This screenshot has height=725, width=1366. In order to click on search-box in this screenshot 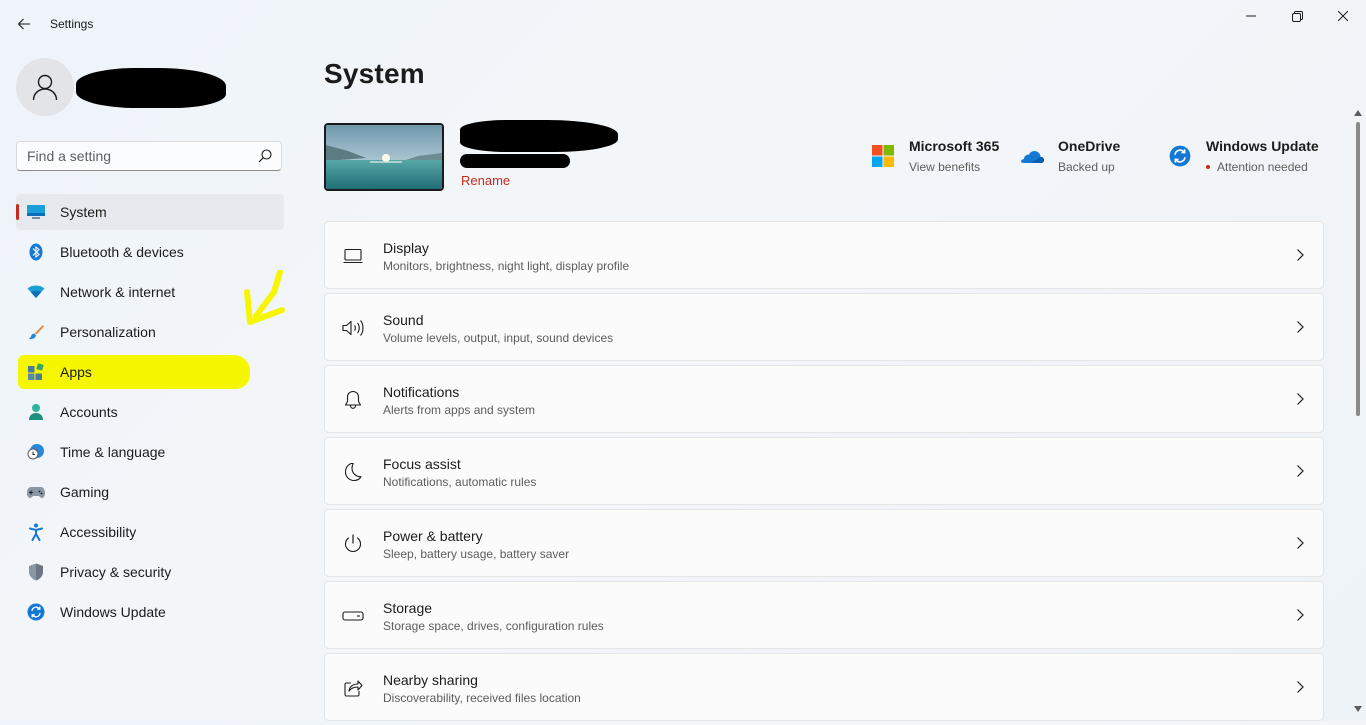, I will do `click(149, 156)`.